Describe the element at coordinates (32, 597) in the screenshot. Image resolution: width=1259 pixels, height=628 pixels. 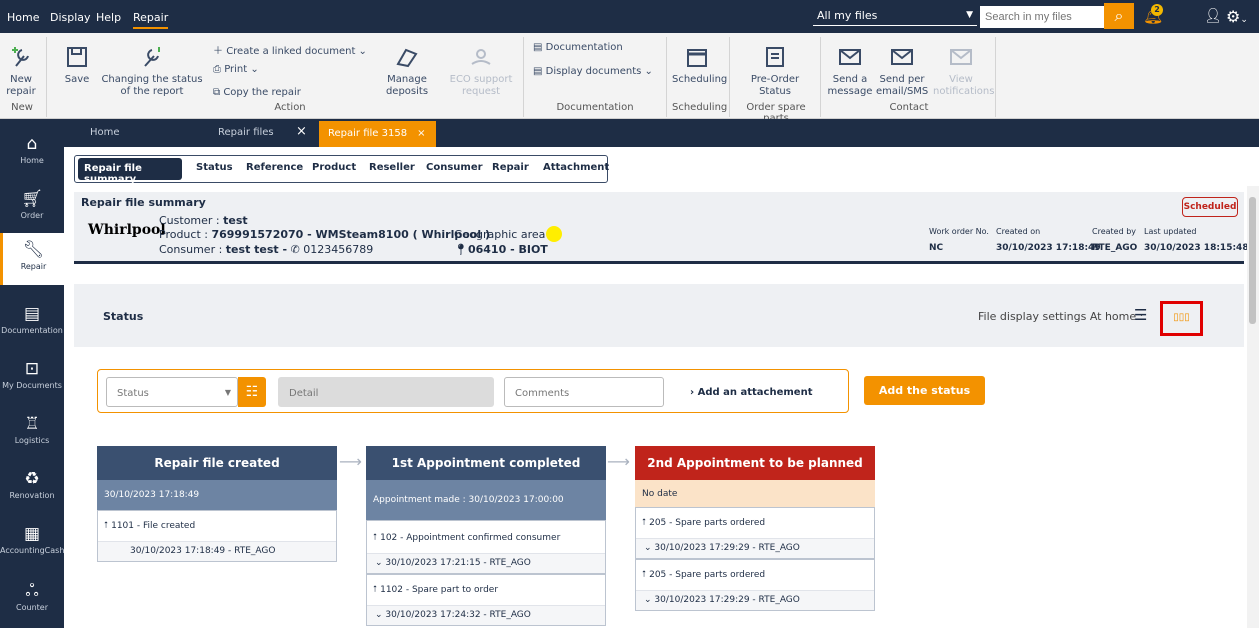
I see `sidebar-item-counter: ஃ Counter` at that location.